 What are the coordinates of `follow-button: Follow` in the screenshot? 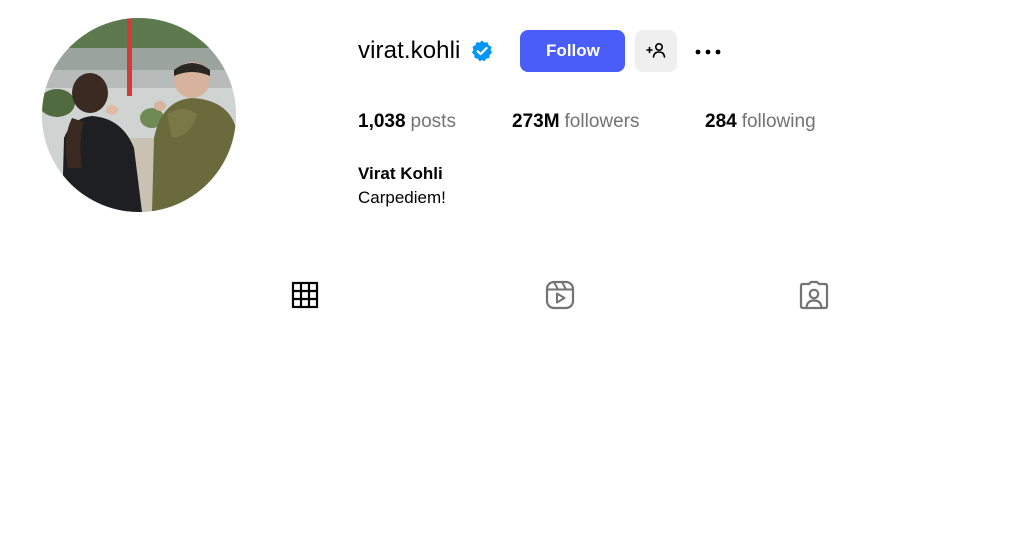 It's located at (573, 51).